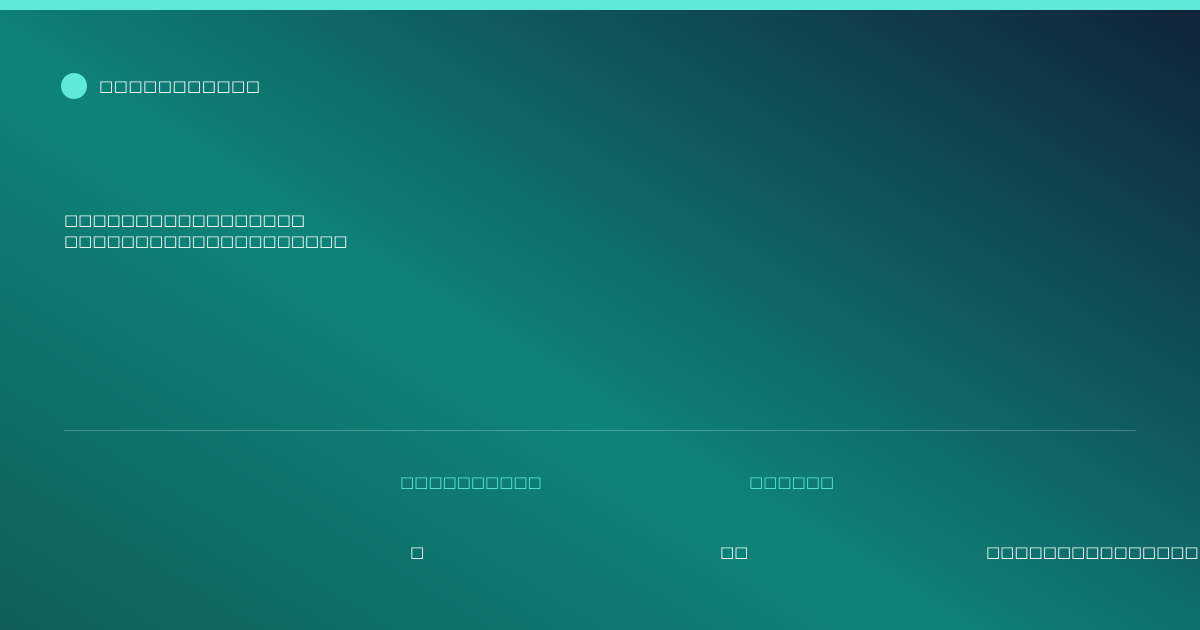 The height and width of the screenshot is (630, 1200). What do you see at coordinates (206, 241) in the screenshot?
I see `headline-line-2: □□□□□□□□□□□□□□□□□□□□` at bounding box center [206, 241].